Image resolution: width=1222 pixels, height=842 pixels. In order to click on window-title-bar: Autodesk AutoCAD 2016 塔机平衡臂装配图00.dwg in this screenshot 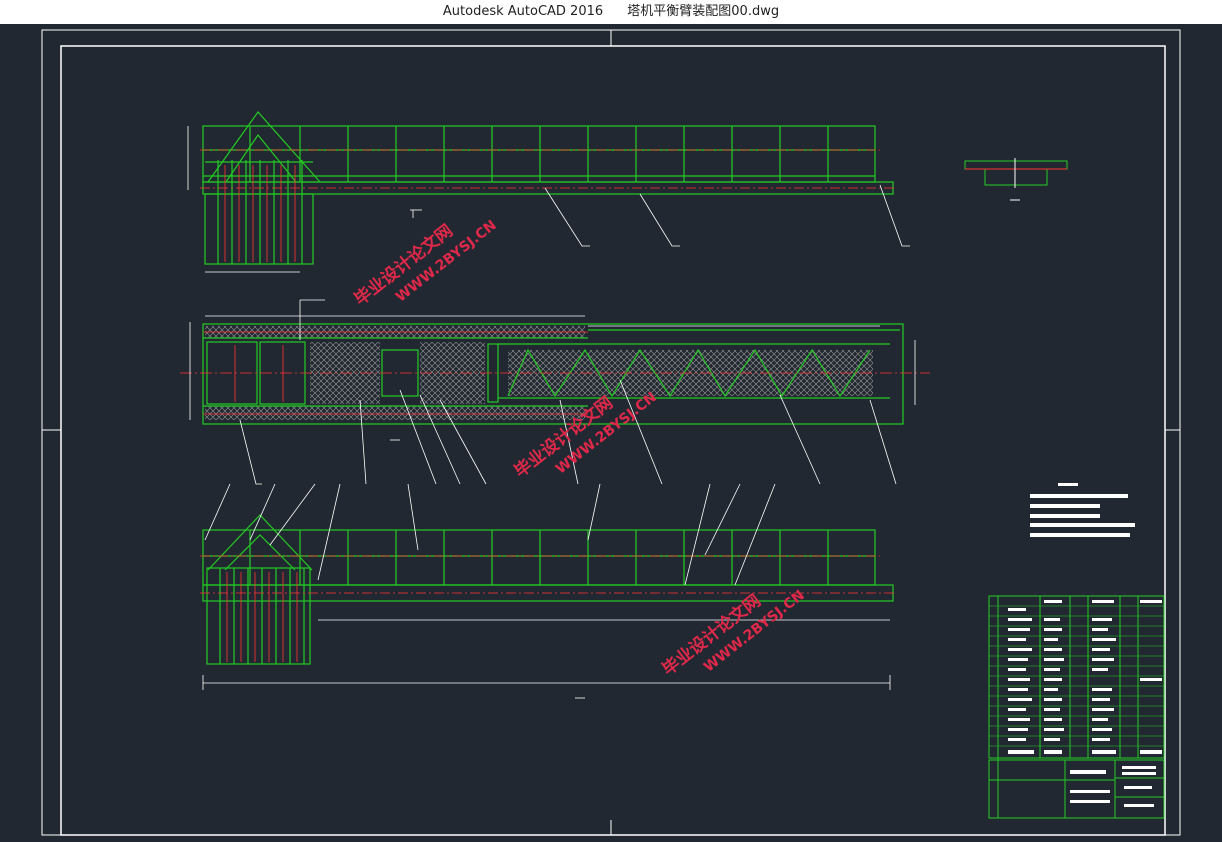, I will do `click(611, 12)`.